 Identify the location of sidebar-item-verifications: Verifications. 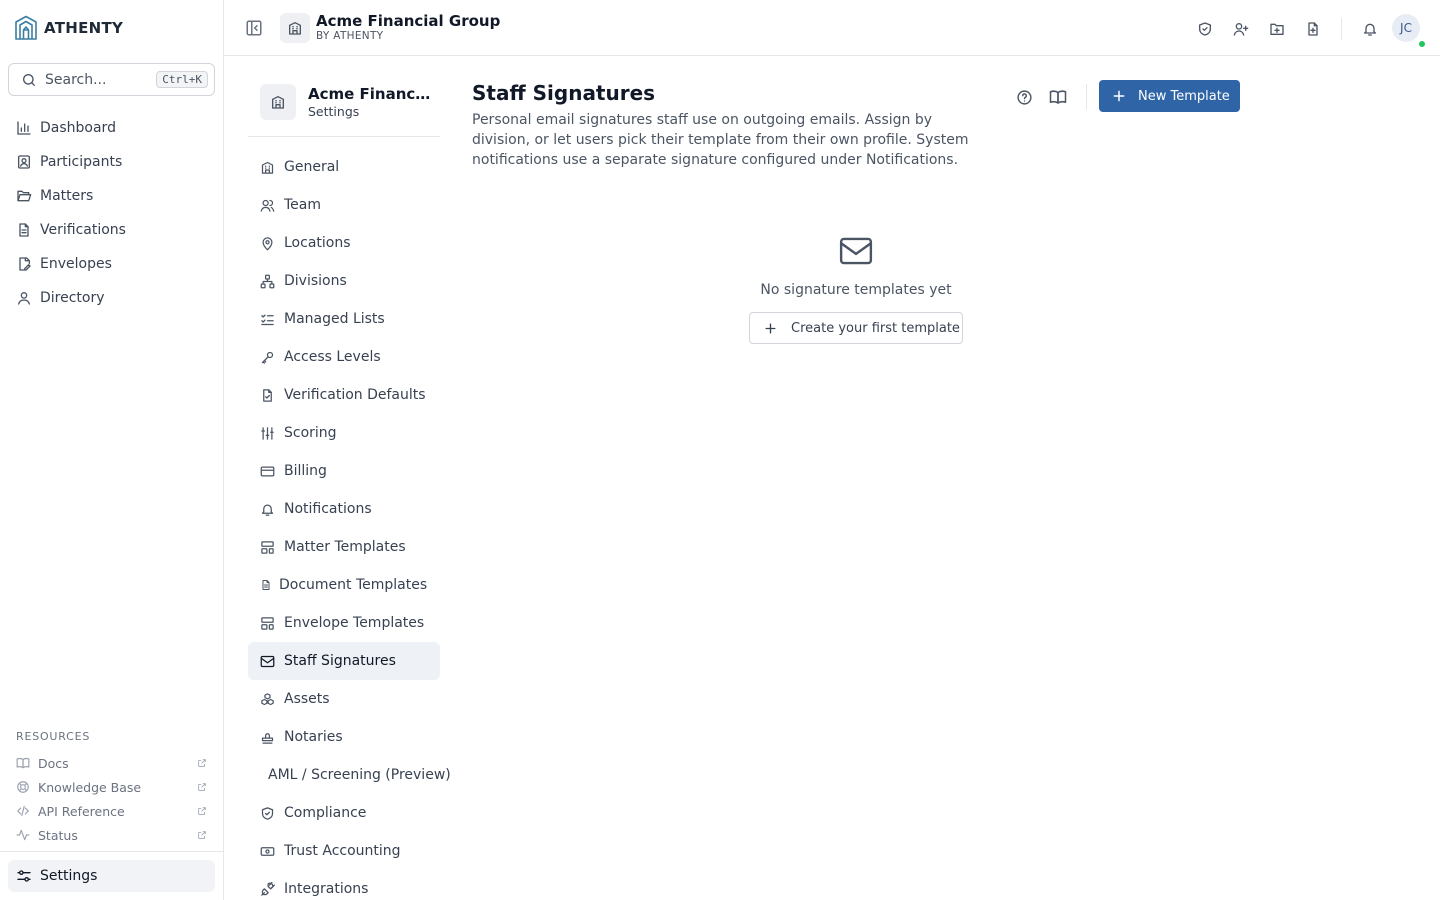
(111, 230).